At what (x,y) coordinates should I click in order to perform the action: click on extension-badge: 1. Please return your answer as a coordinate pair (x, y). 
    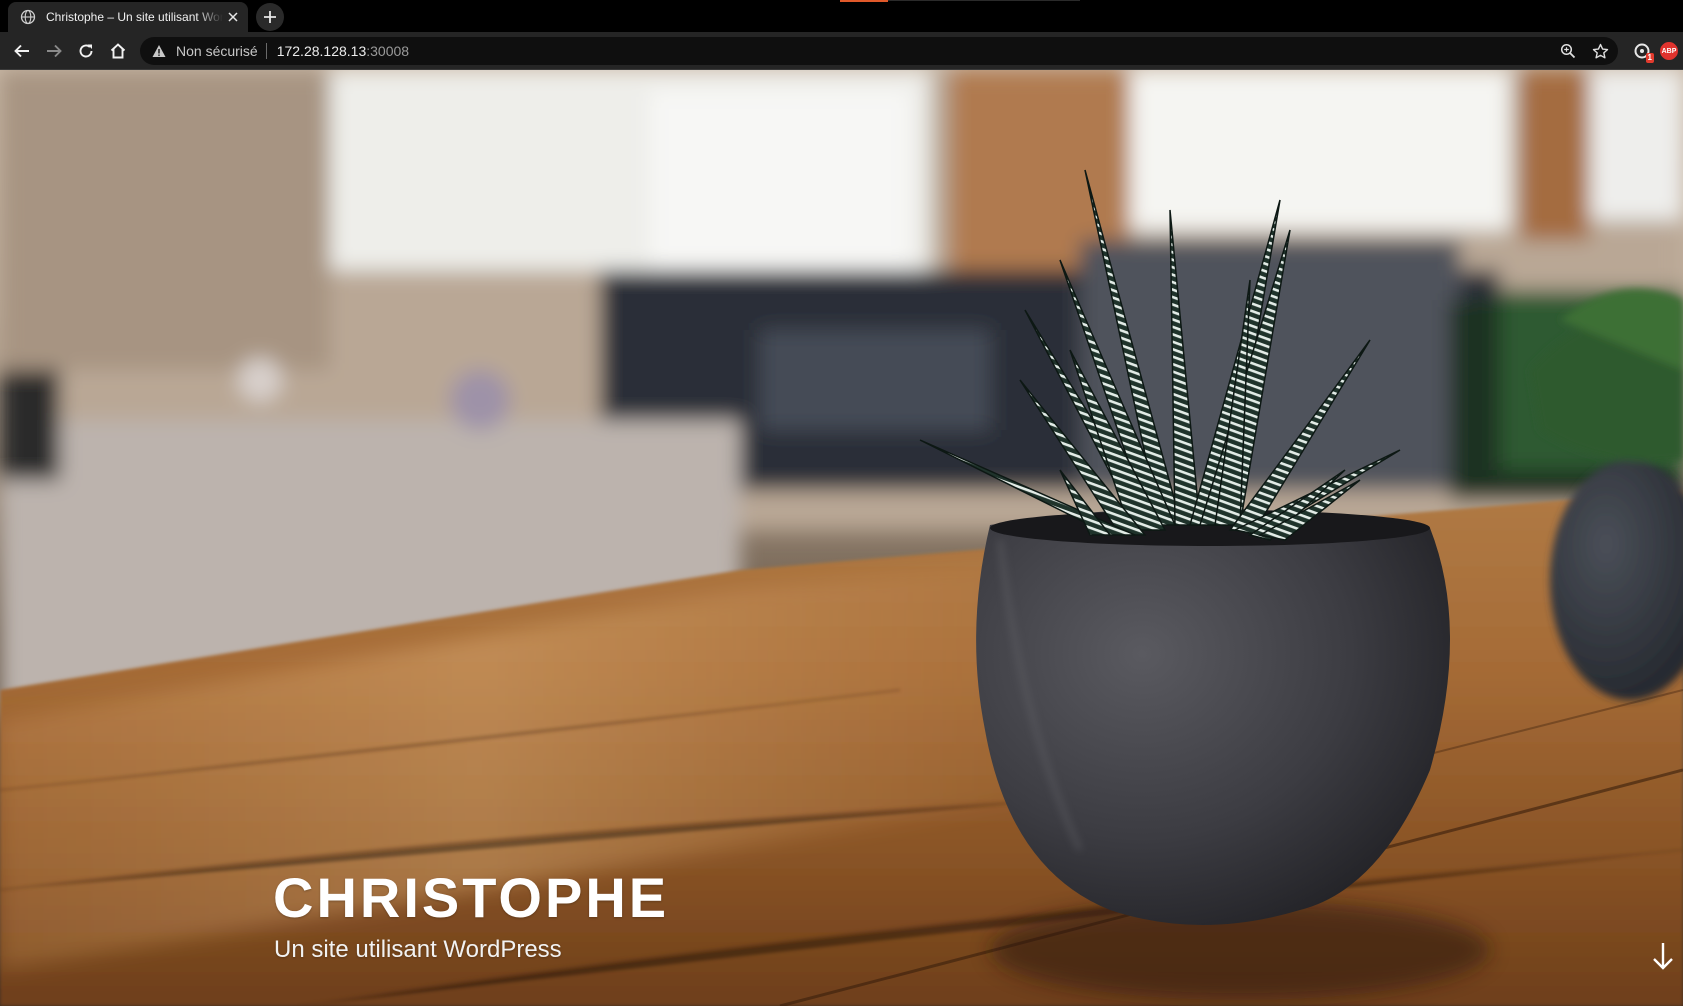
    Looking at the image, I should click on (1649, 58).